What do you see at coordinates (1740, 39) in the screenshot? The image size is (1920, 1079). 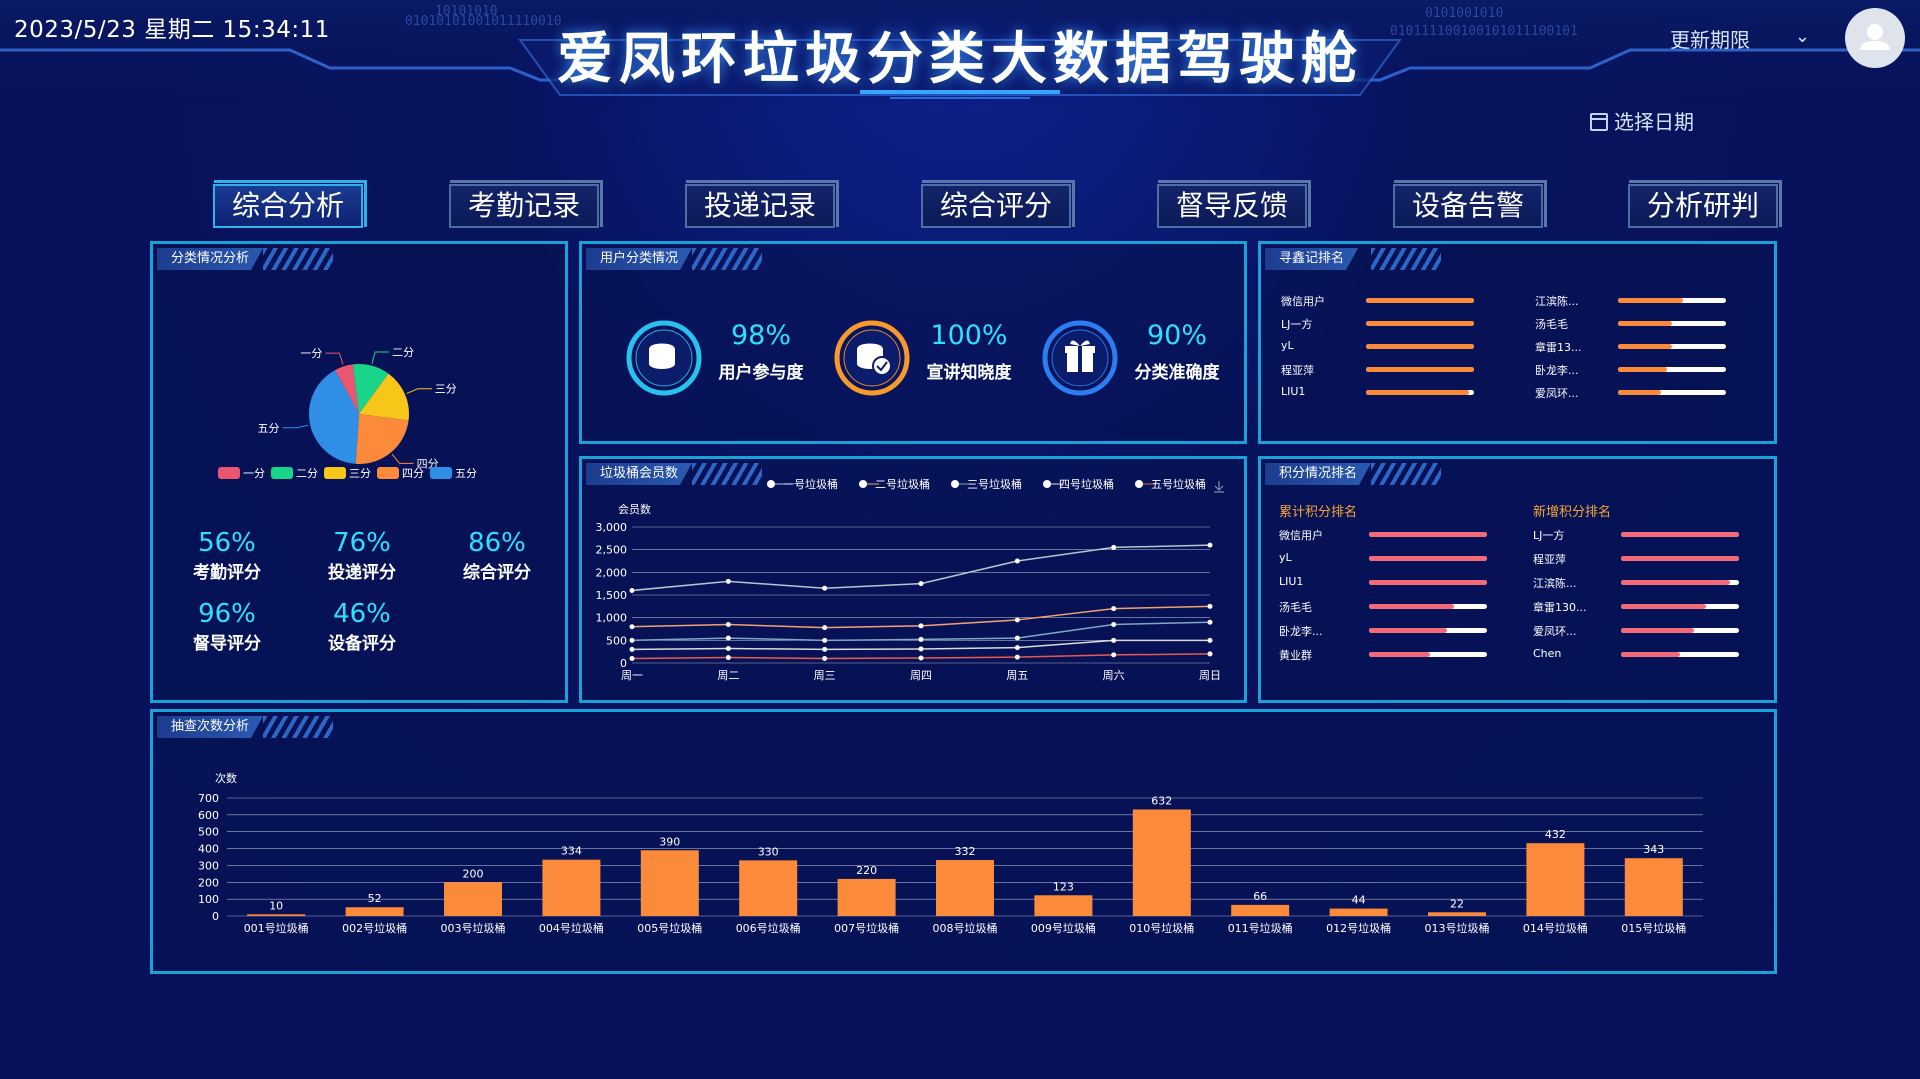 I see `update-period-dropdown: 更新期限 ⌄` at bounding box center [1740, 39].